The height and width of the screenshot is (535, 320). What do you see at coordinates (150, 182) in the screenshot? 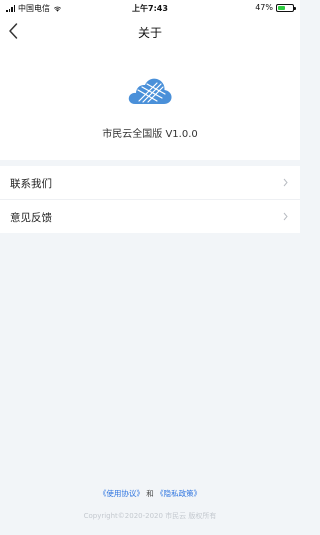
I see `menu-item-contact-us: 联系我们` at bounding box center [150, 182].